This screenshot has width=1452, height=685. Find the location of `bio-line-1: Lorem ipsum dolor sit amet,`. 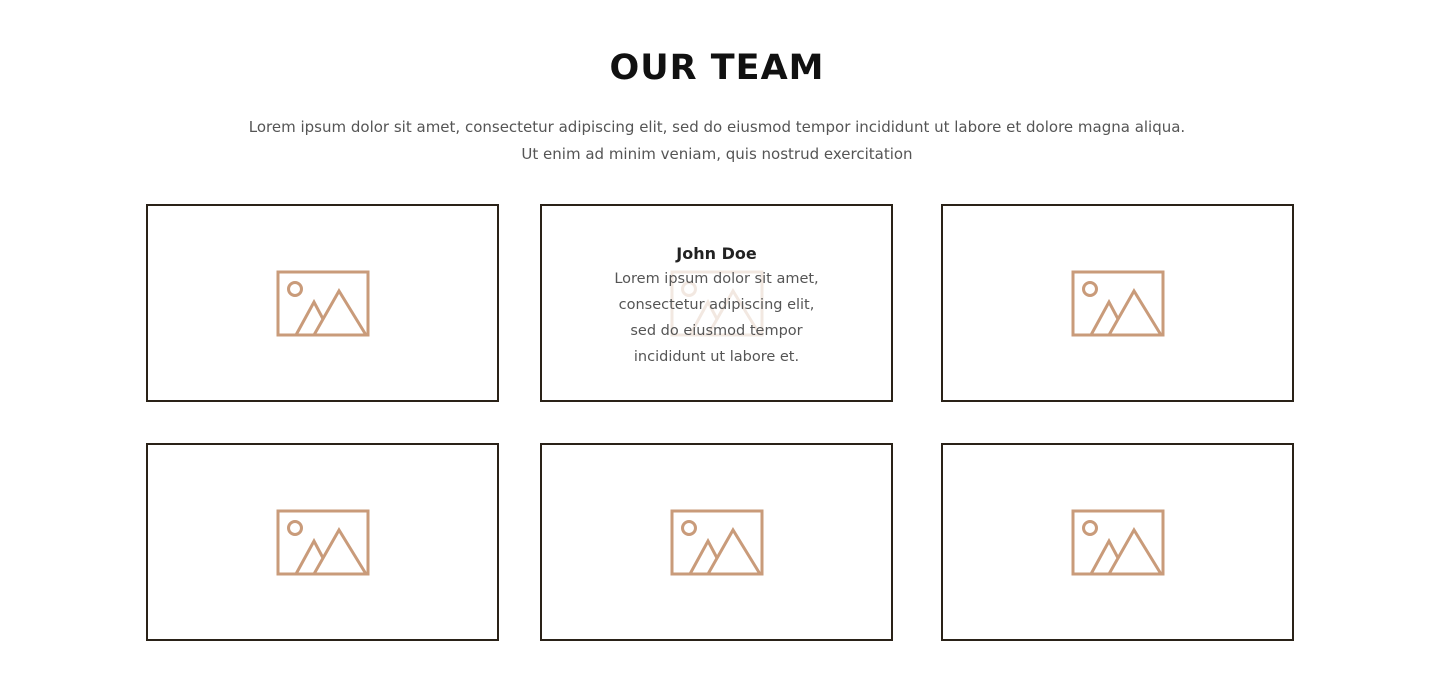

bio-line-1: Lorem ipsum dolor sit amet, is located at coordinates (716, 279).